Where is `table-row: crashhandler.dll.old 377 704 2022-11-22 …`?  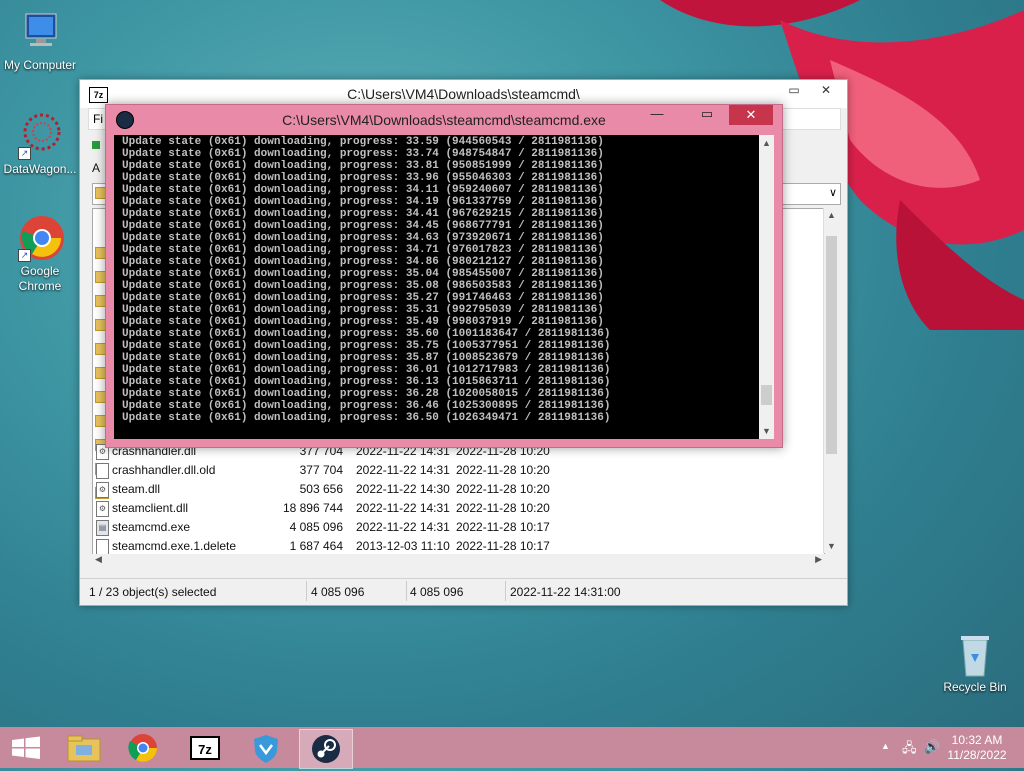
table-row: crashhandler.dll.old 377 704 2022-11-22 … is located at coordinates (458, 470).